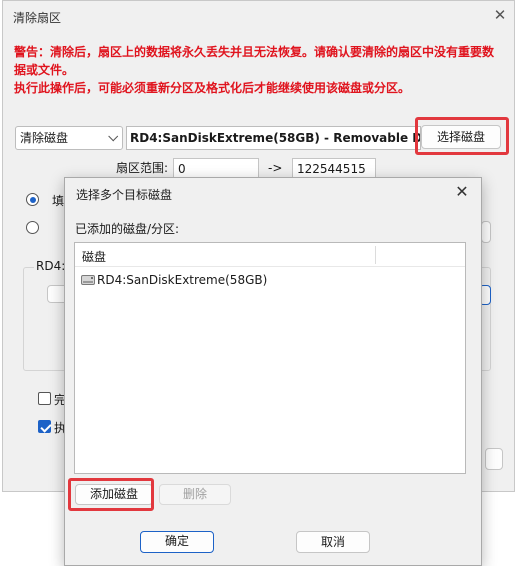  I want to click on add-disk-highlight, so click(111, 494).